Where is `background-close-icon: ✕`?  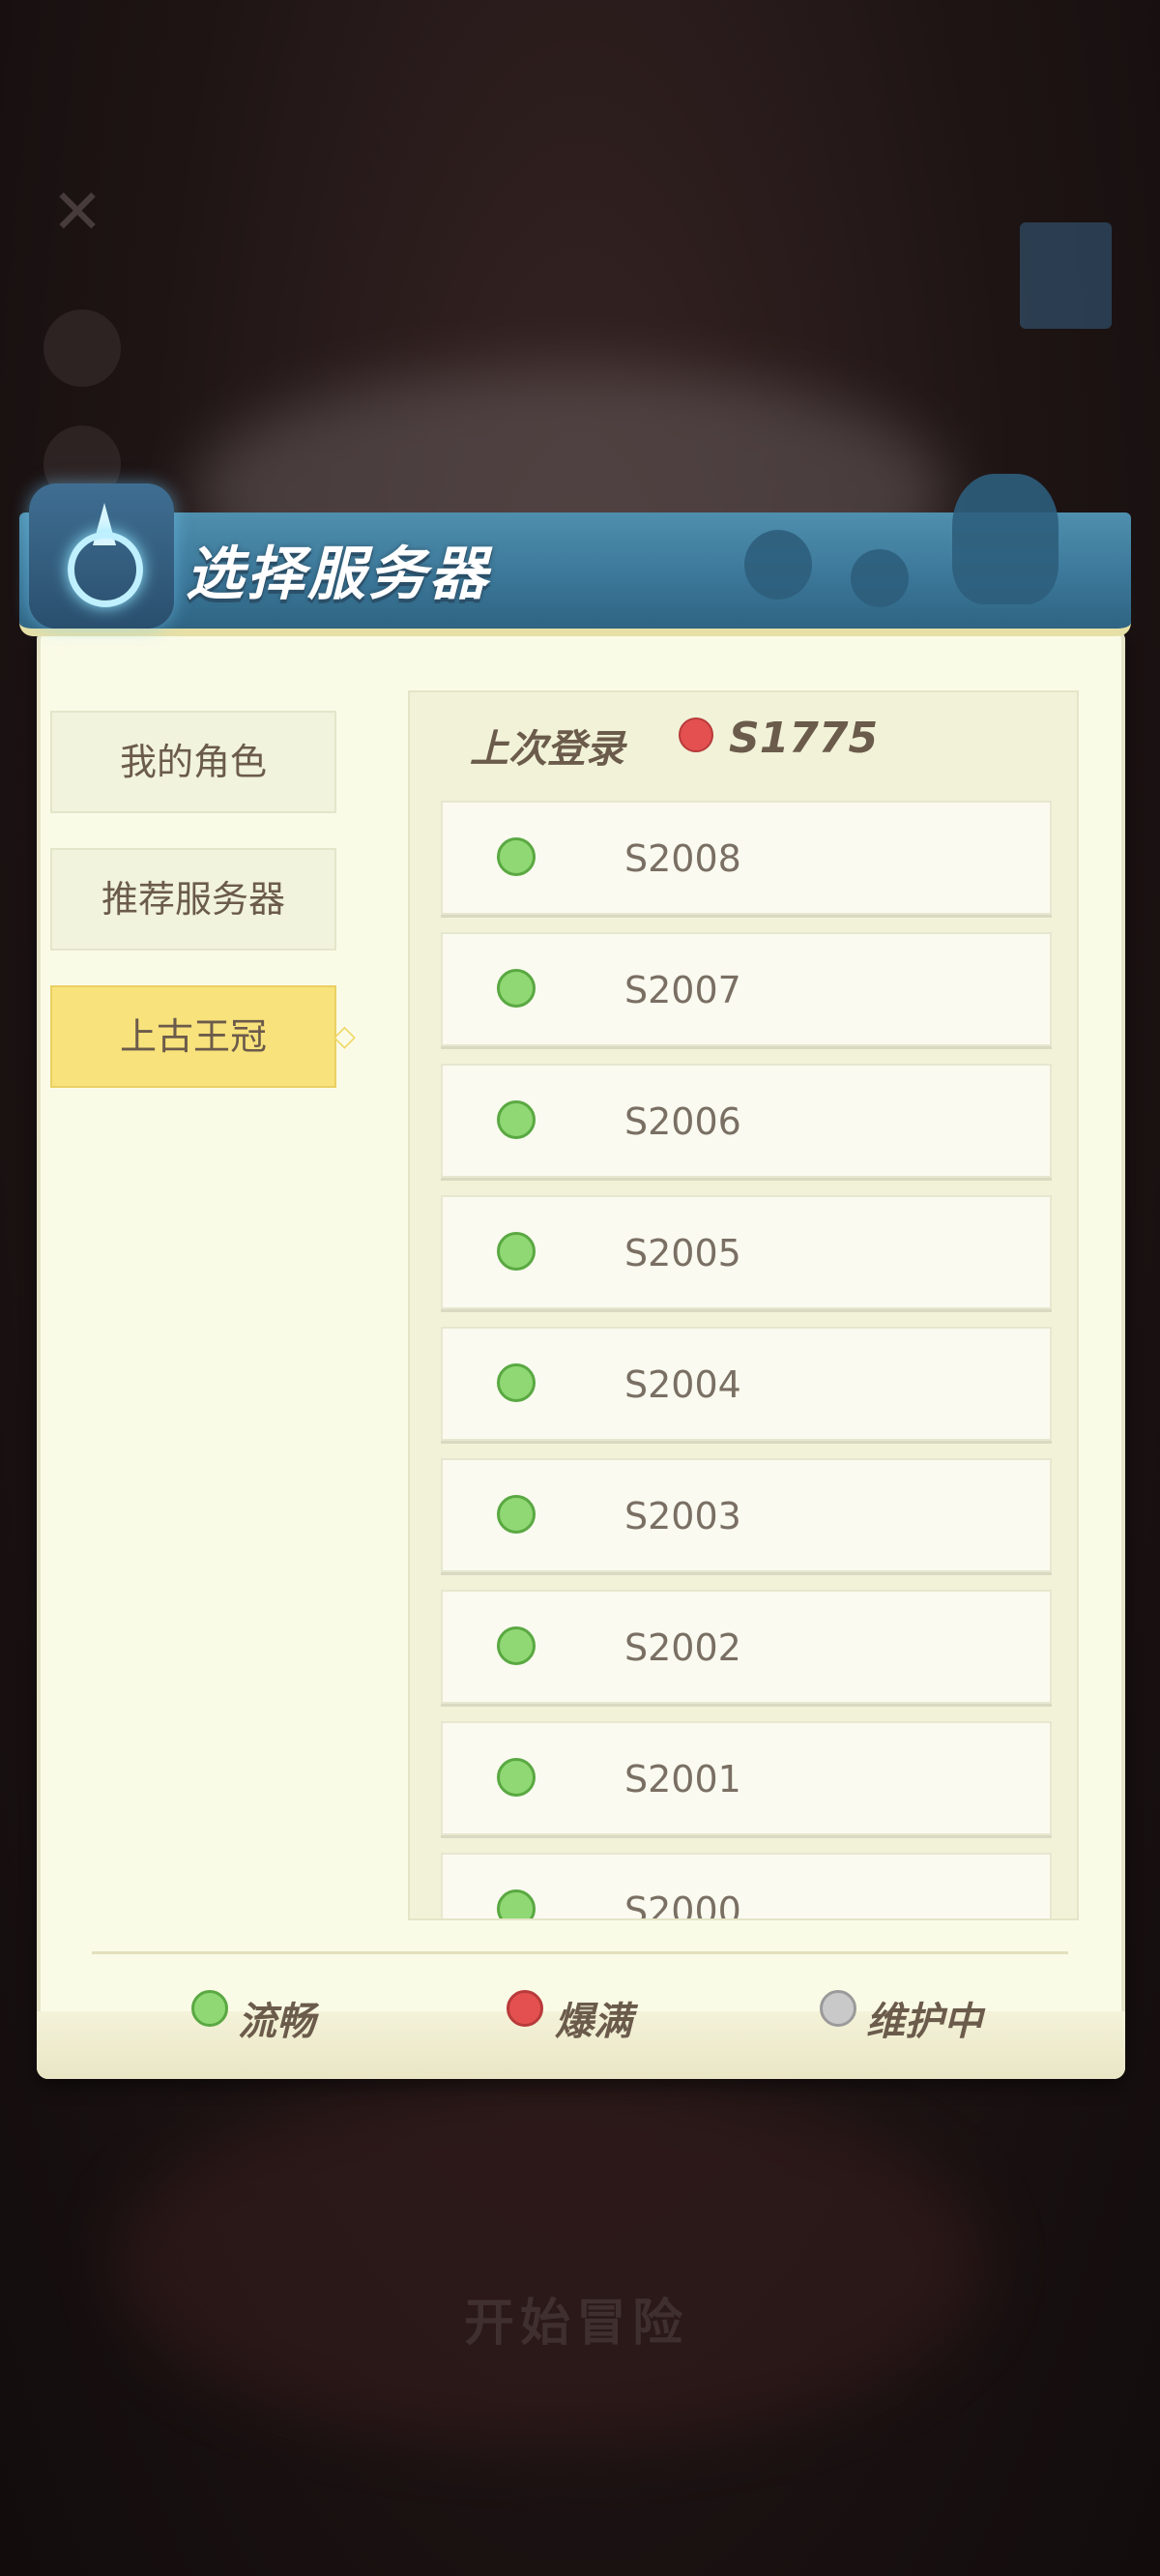 background-close-icon: ✕ is located at coordinates (77, 213).